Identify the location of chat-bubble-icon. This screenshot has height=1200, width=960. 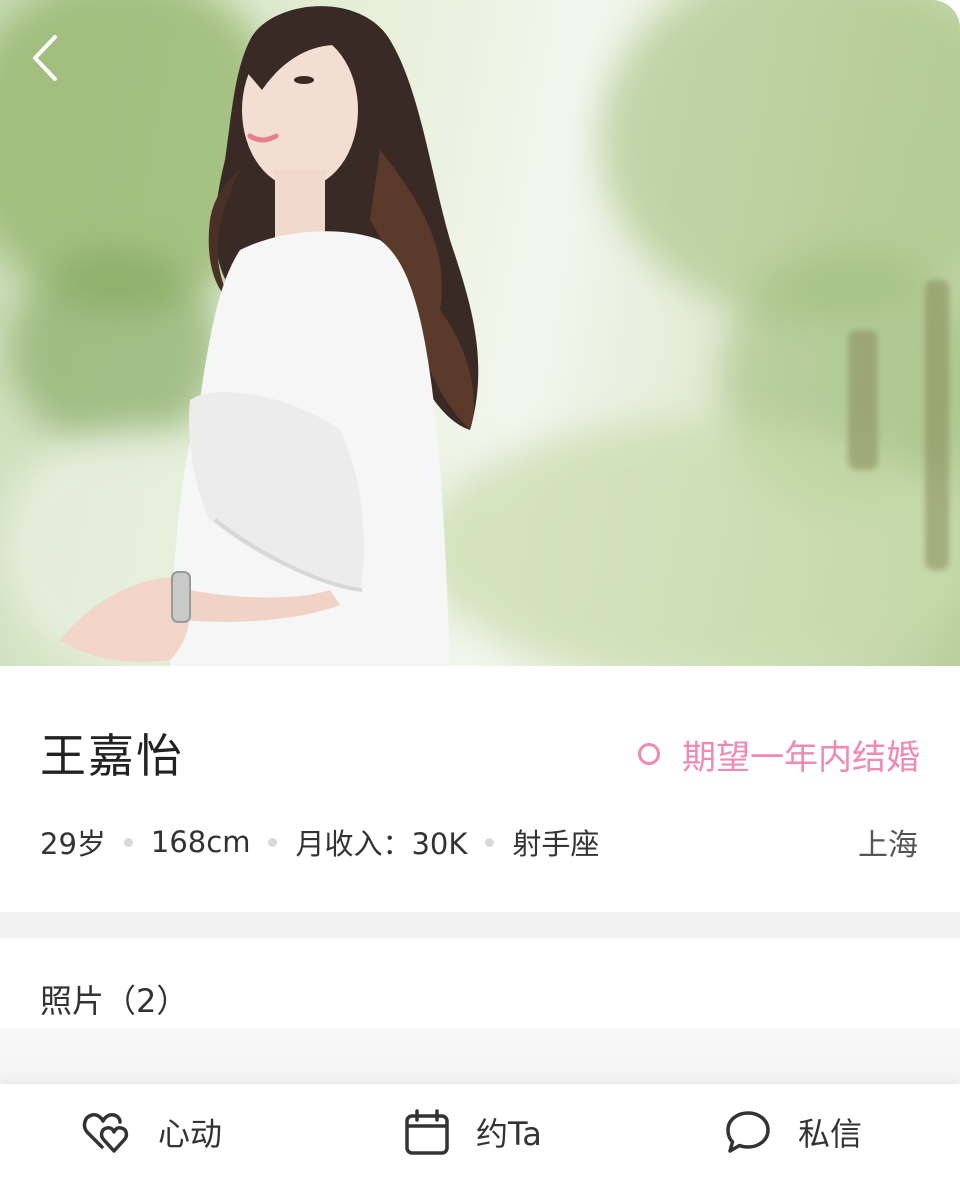
(748, 1132).